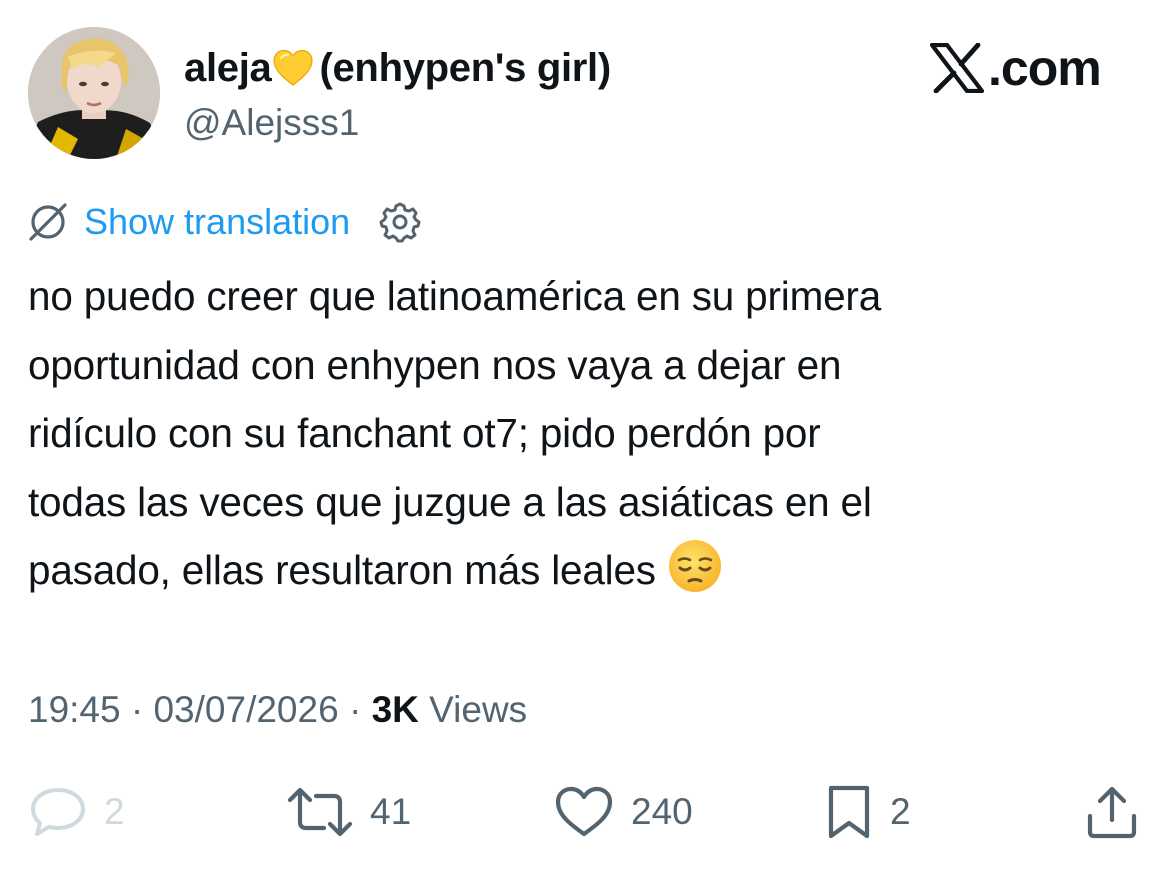 The width and height of the screenshot is (1170, 872). Describe the element at coordinates (48, 222) in the screenshot. I see `translate-off-icon` at that location.